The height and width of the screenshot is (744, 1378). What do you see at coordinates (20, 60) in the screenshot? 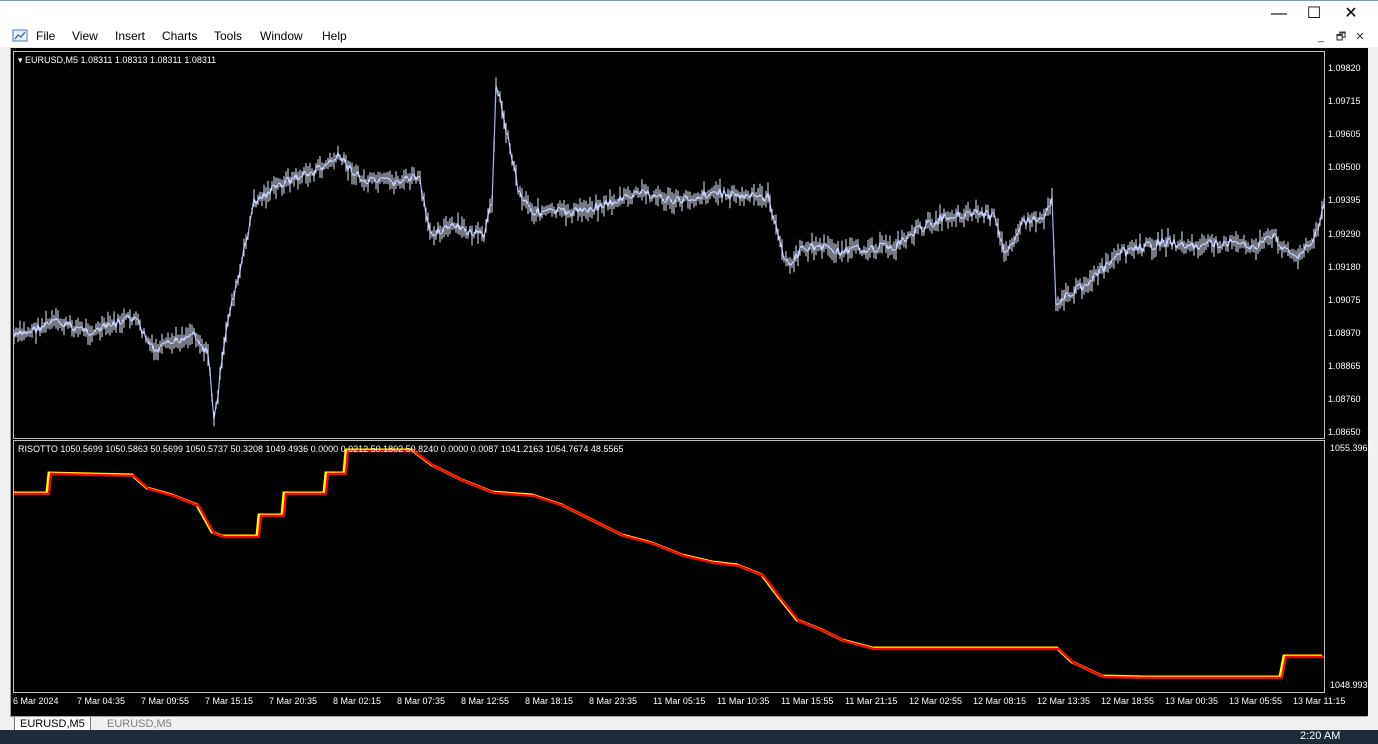
I see `collapse-triangle-icon: ▾` at bounding box center [20, 60].